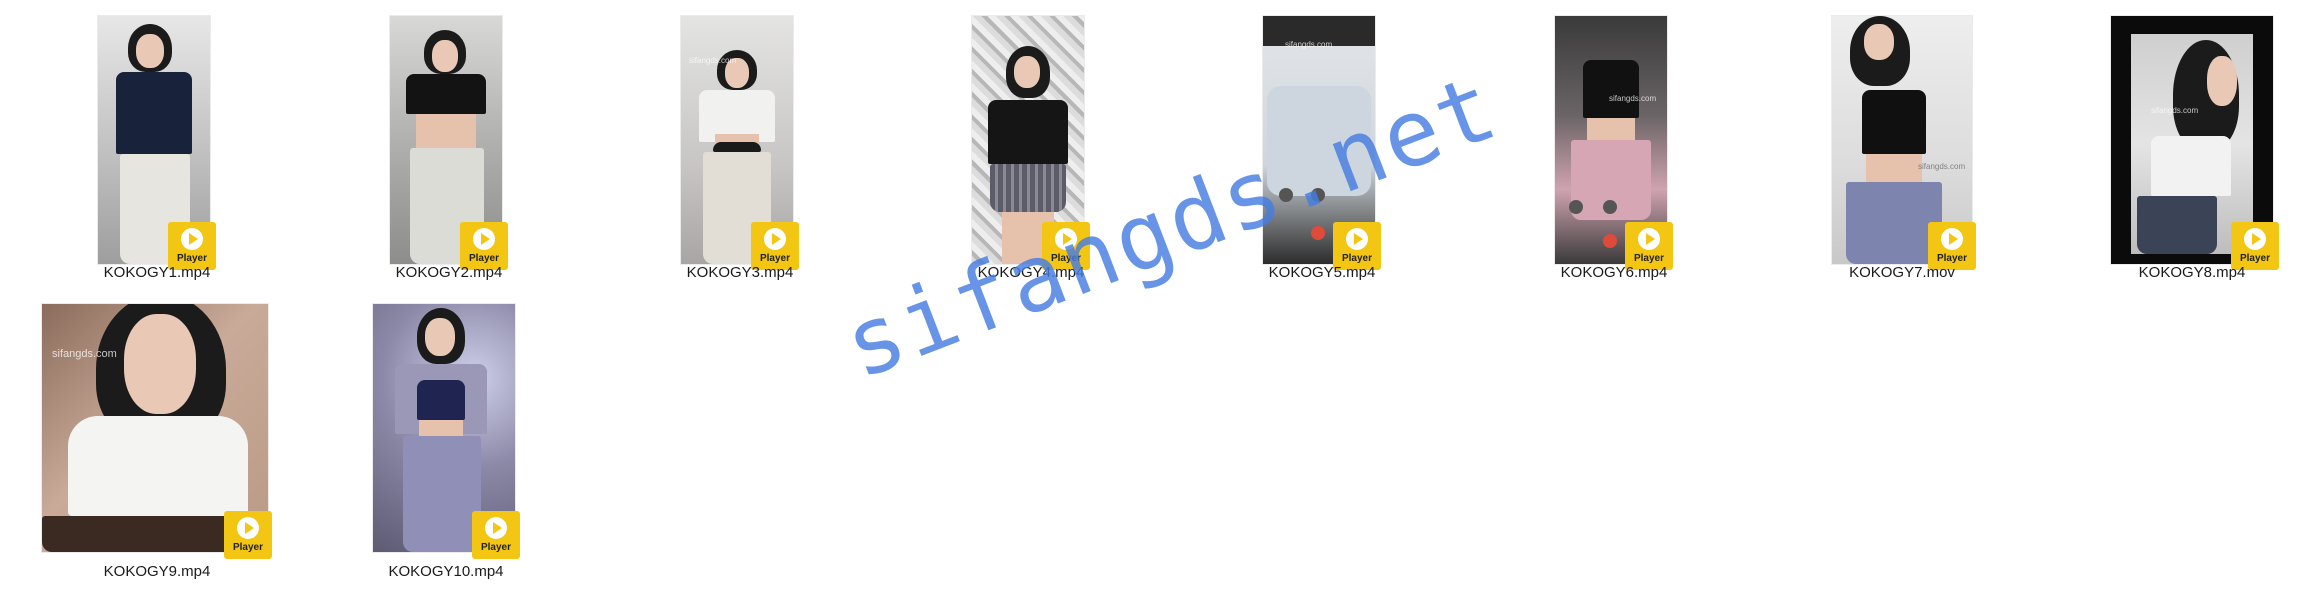 The height and width of the screenshot is (603, 2312). What do you see at coordinates (157, 571) in the screenshot?
I see `file-name: KOKOGY9.mp4` at bounding box center [157, 571].